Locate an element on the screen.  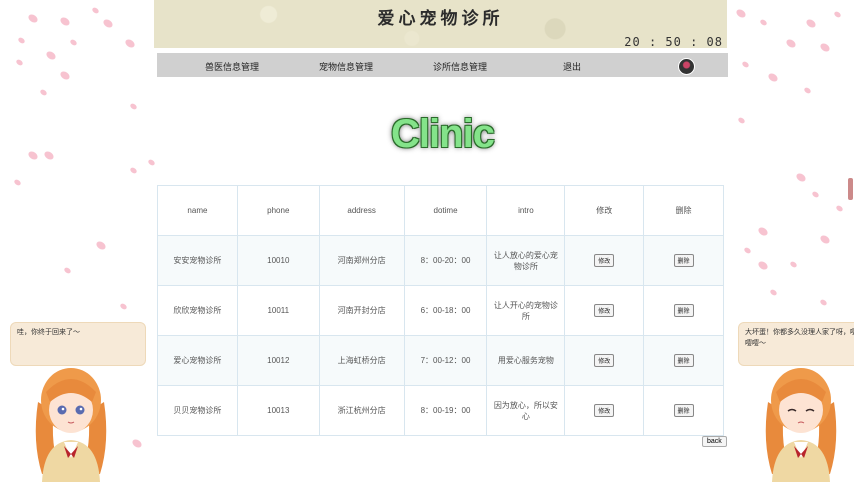
cell-dotime: 8：00-20：00 is located at coordinates (445, 260).